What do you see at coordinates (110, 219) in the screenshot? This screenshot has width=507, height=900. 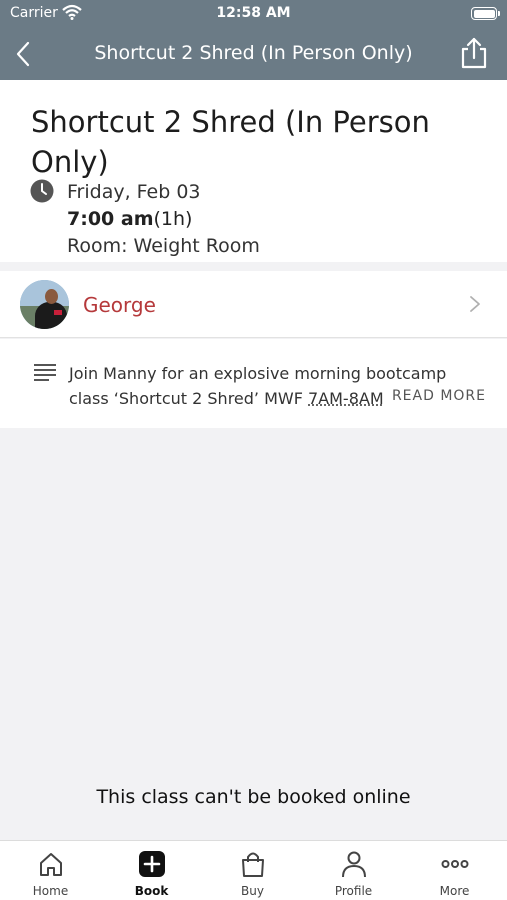 I see `class-start-time: 7:00 am` at bounding box center [110, 219].